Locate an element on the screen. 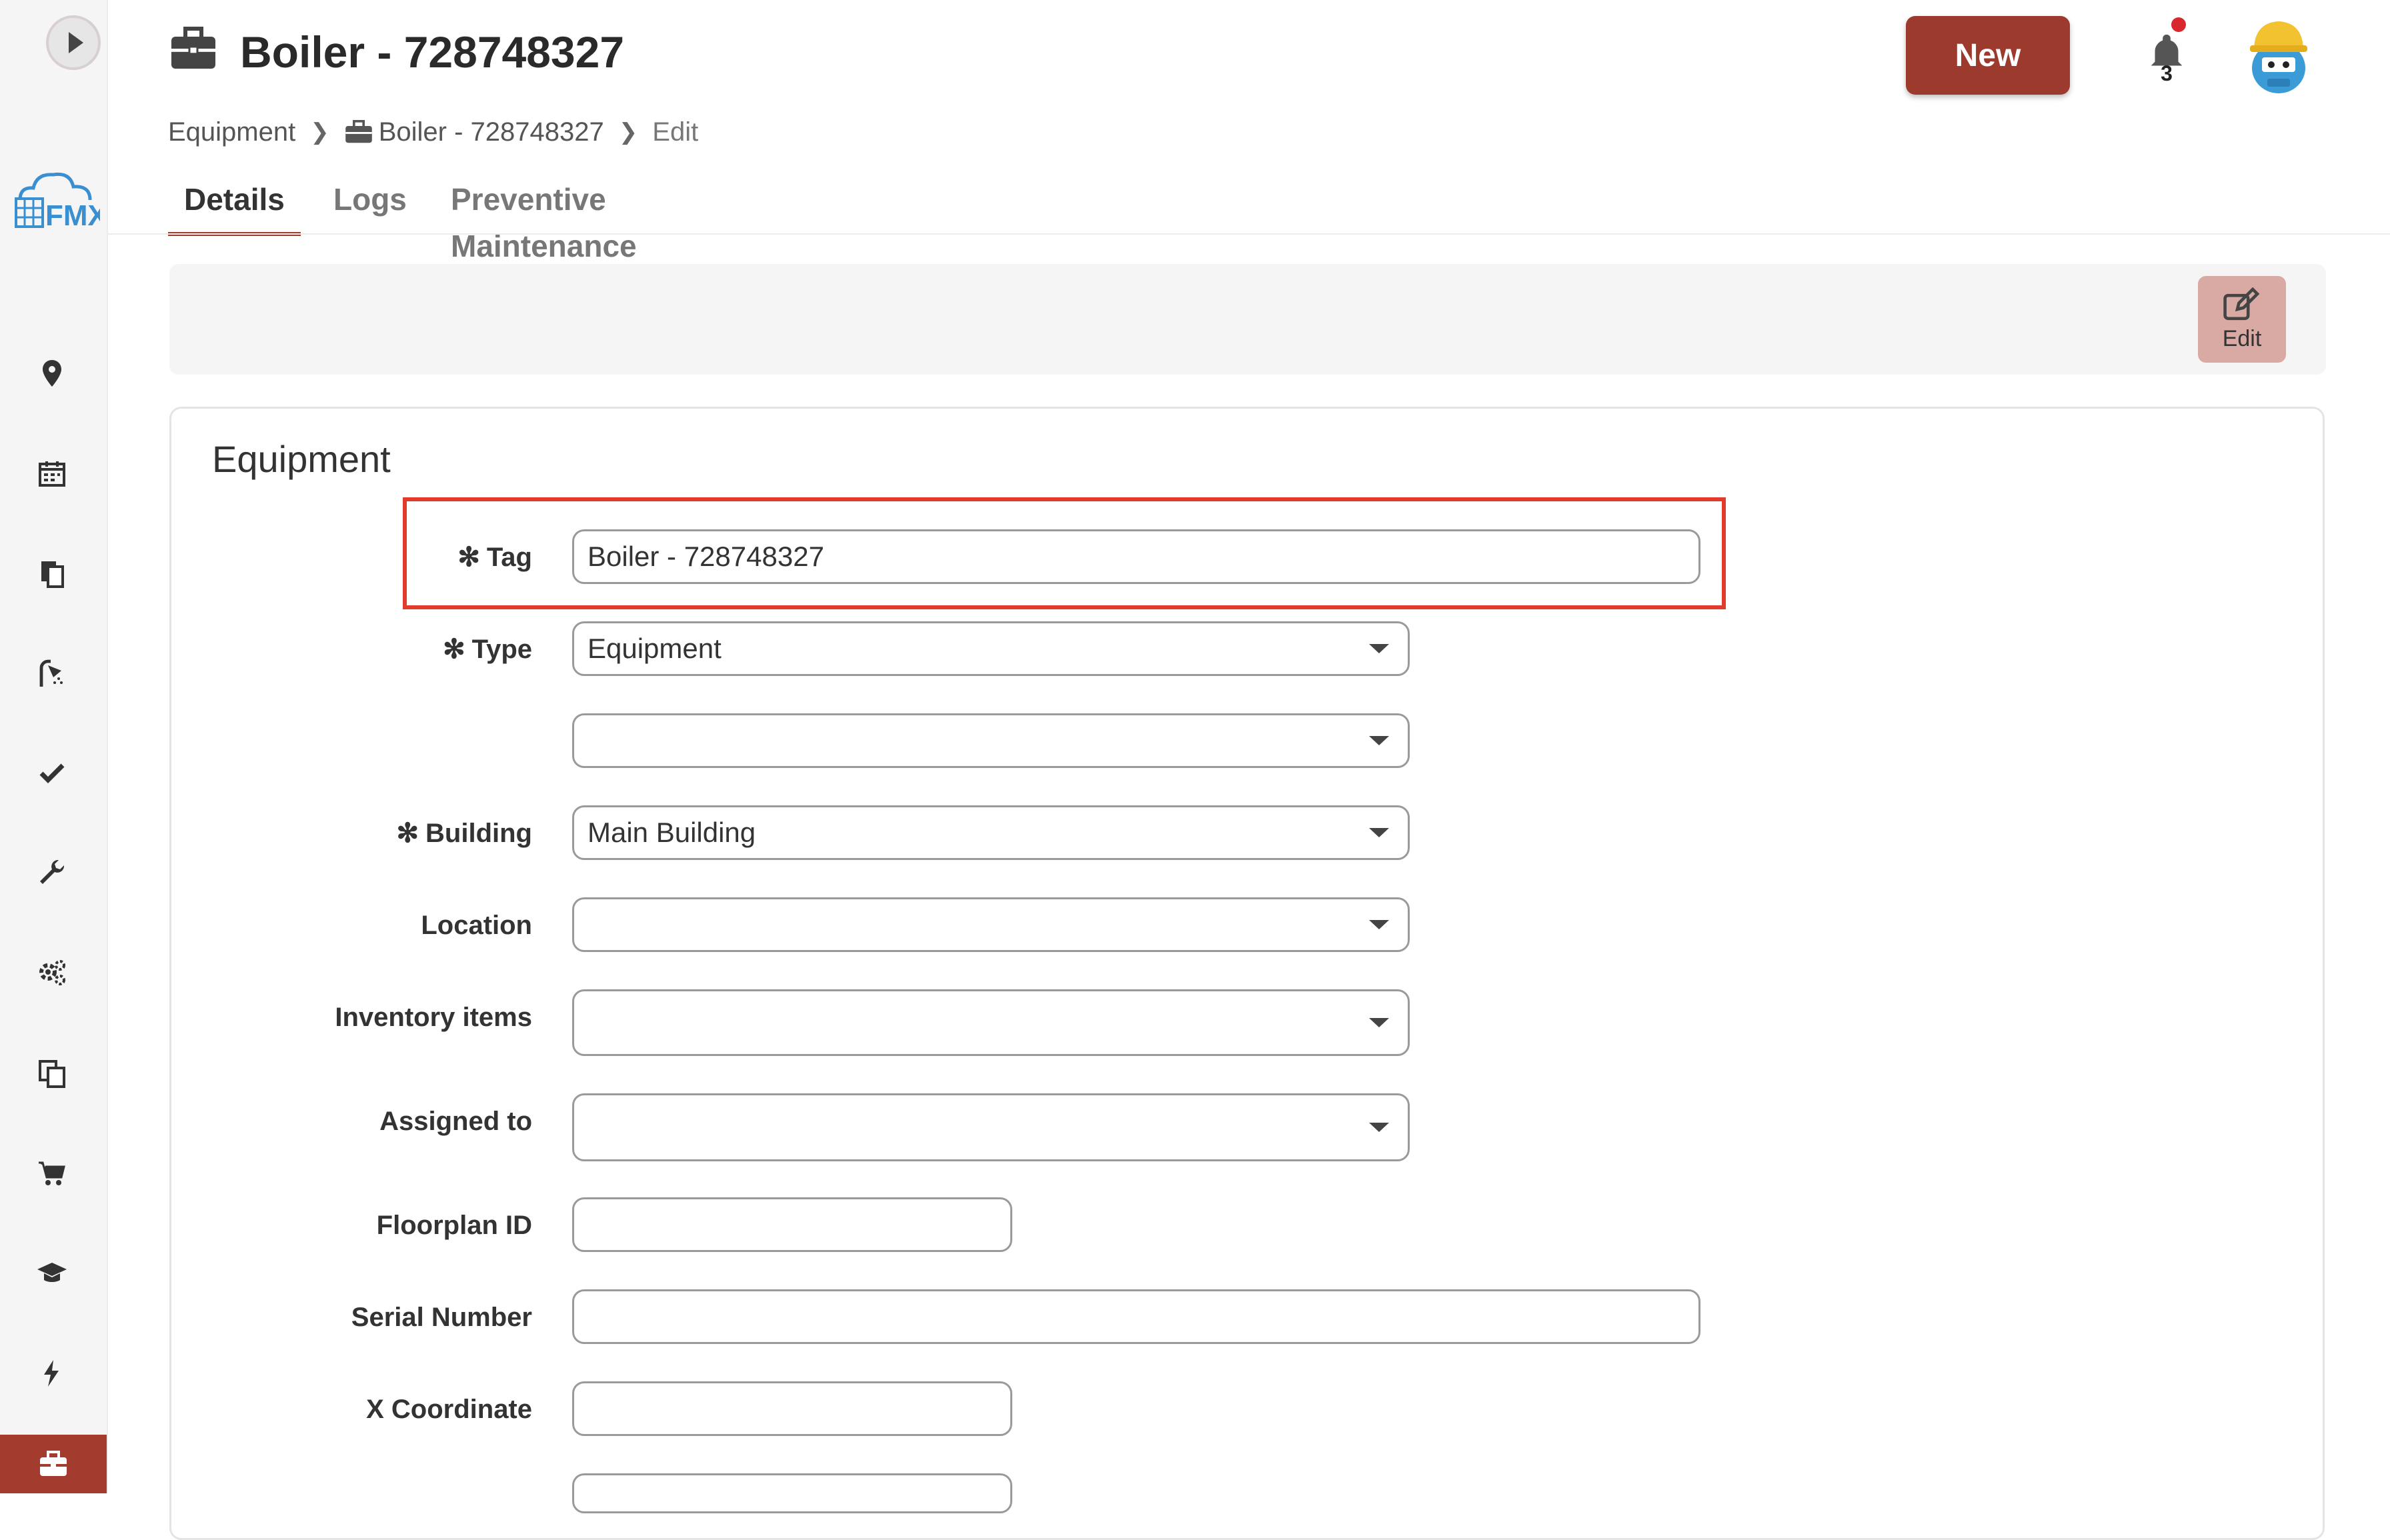 The image size is (2390, 1540). x-coordinate-label: X Coordinate is located at coordinates (449, 1409).